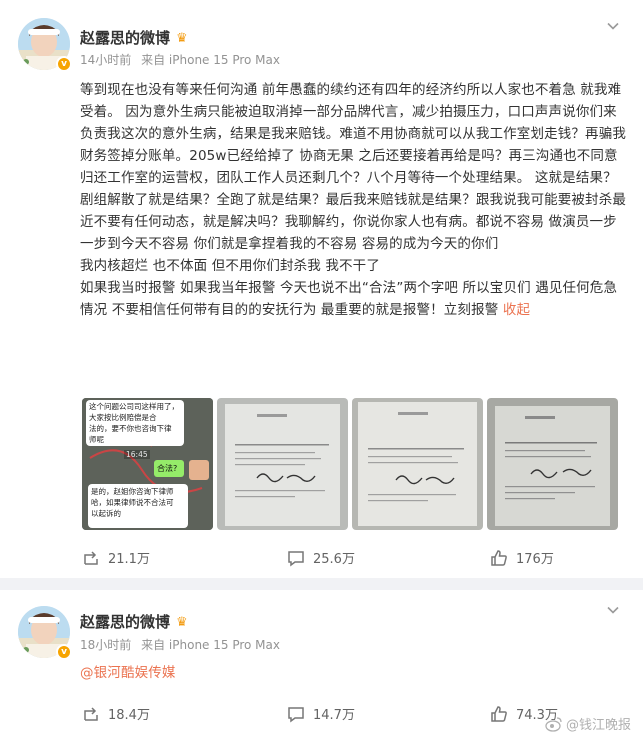 This screenshot has width=643, height=743. Describe the element at coordinates (334, 559) in the screenshot. I see `comment-count: 25.6万` at that location.